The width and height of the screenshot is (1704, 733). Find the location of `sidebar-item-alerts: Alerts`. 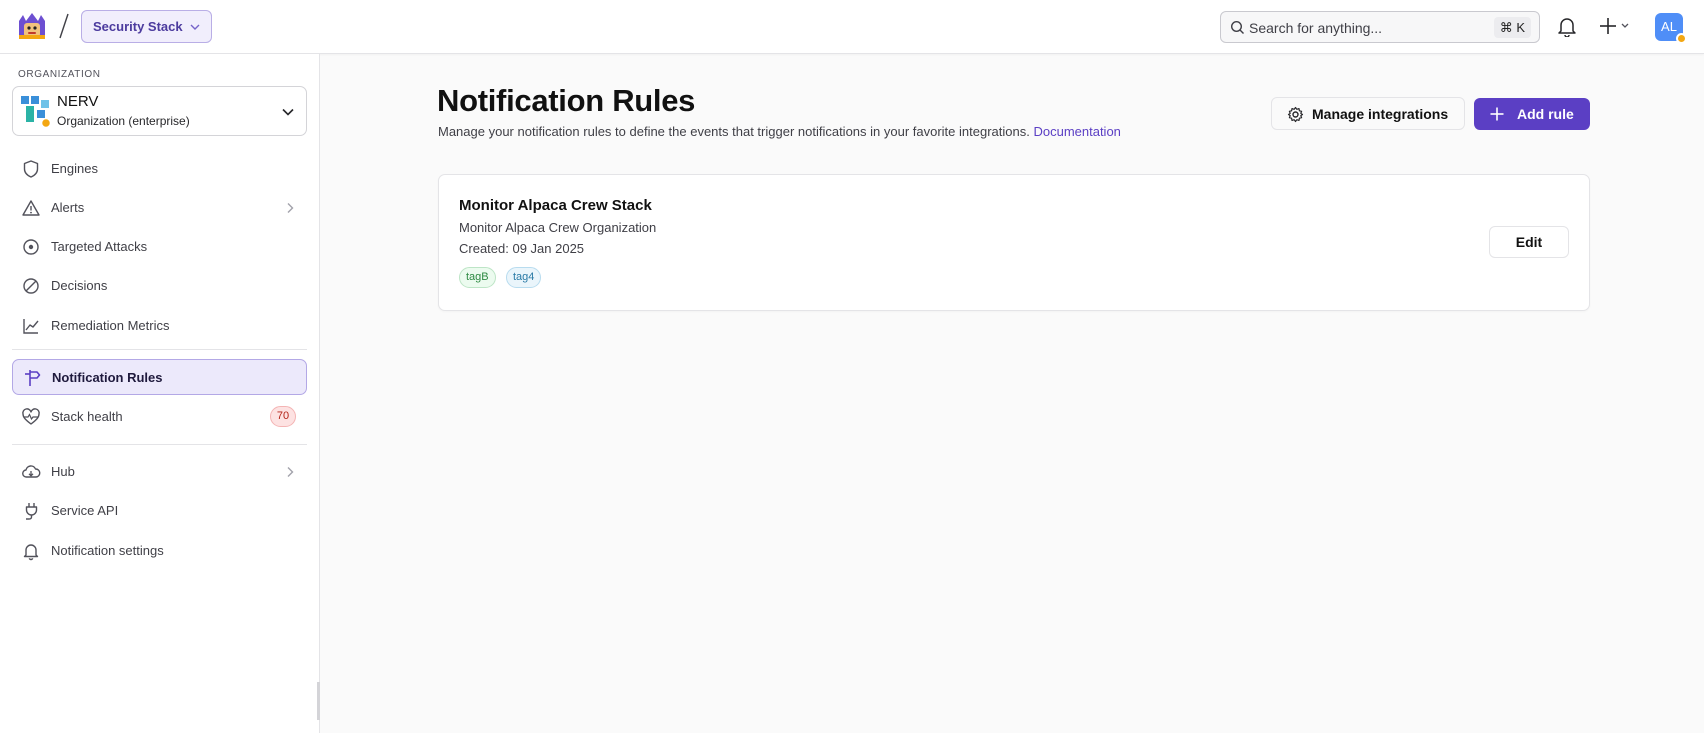

sidebar-item-alerts: Alerts is located at coordinates (159, 208).